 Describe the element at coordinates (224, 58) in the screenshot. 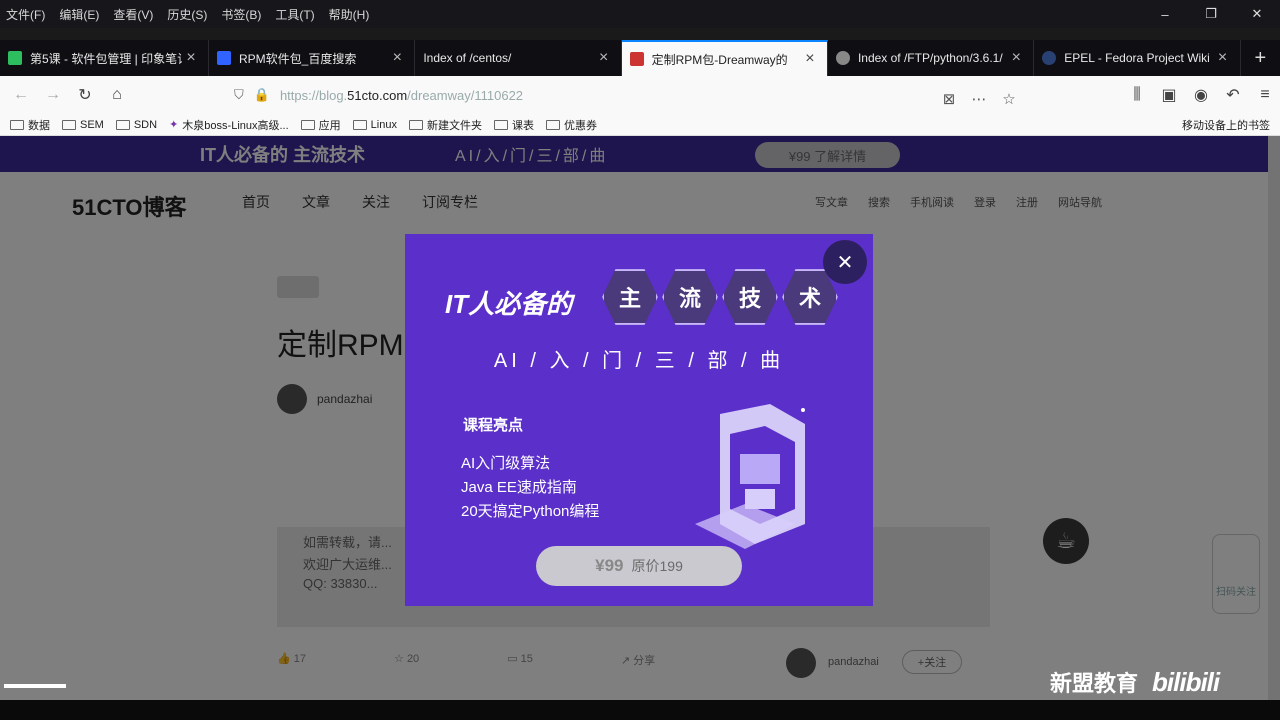

I see `baidu-favicon-icon` at that location.